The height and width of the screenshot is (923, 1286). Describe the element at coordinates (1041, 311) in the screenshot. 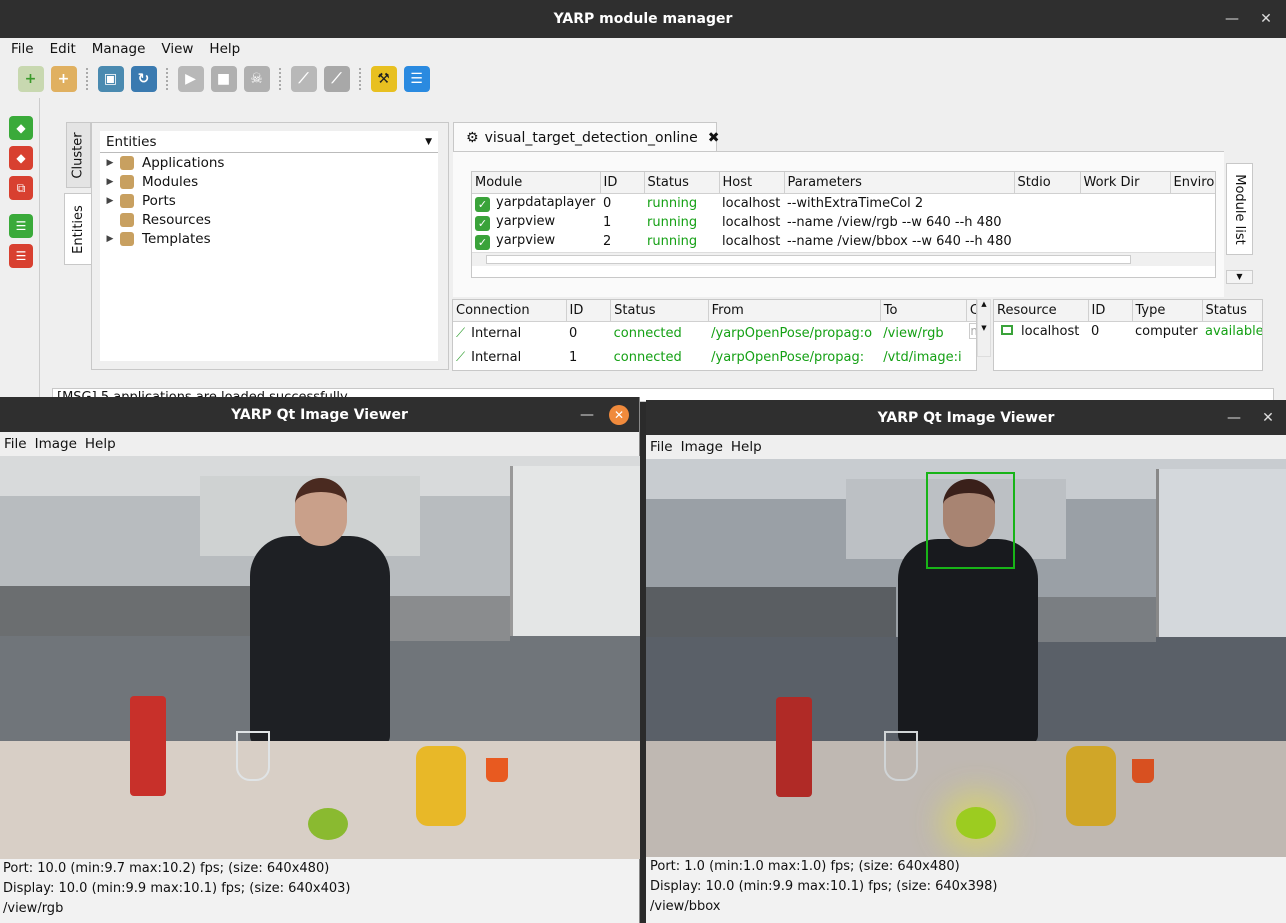

I see `column-header: Resource` at that location.